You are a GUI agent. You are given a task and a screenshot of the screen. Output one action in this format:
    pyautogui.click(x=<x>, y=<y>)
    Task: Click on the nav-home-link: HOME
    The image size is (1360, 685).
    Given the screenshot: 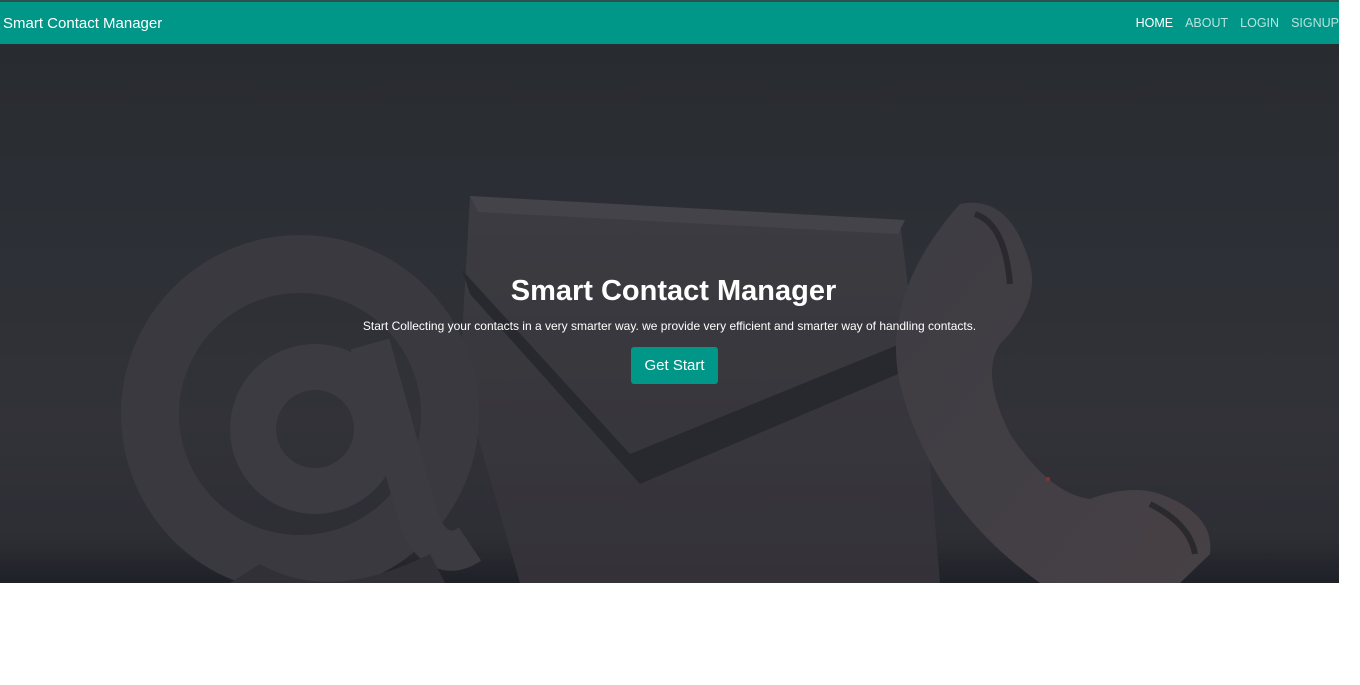 What is the action you would take?
    pyautogui.click(x=1155, y=23)
    